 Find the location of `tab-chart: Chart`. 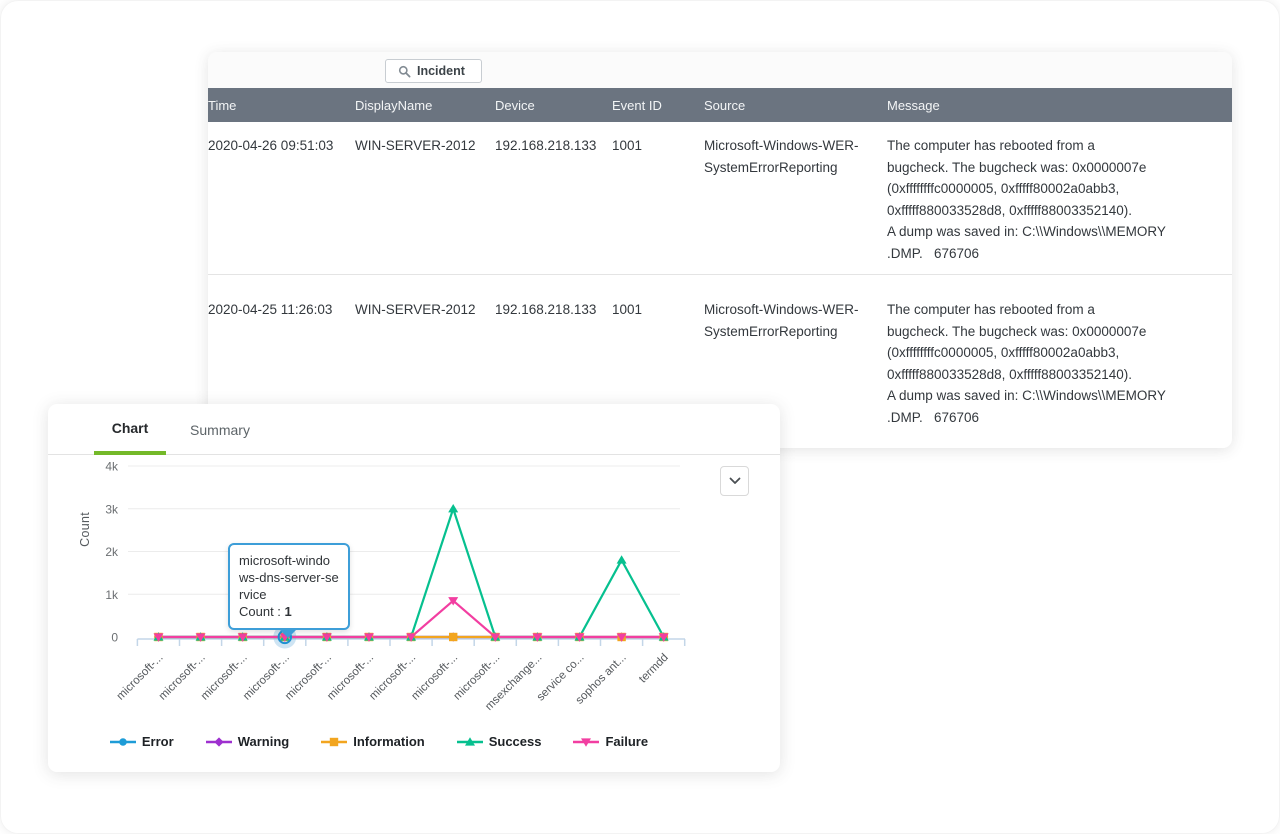

tab-chart: Chart is located at coordinates (130, 429).